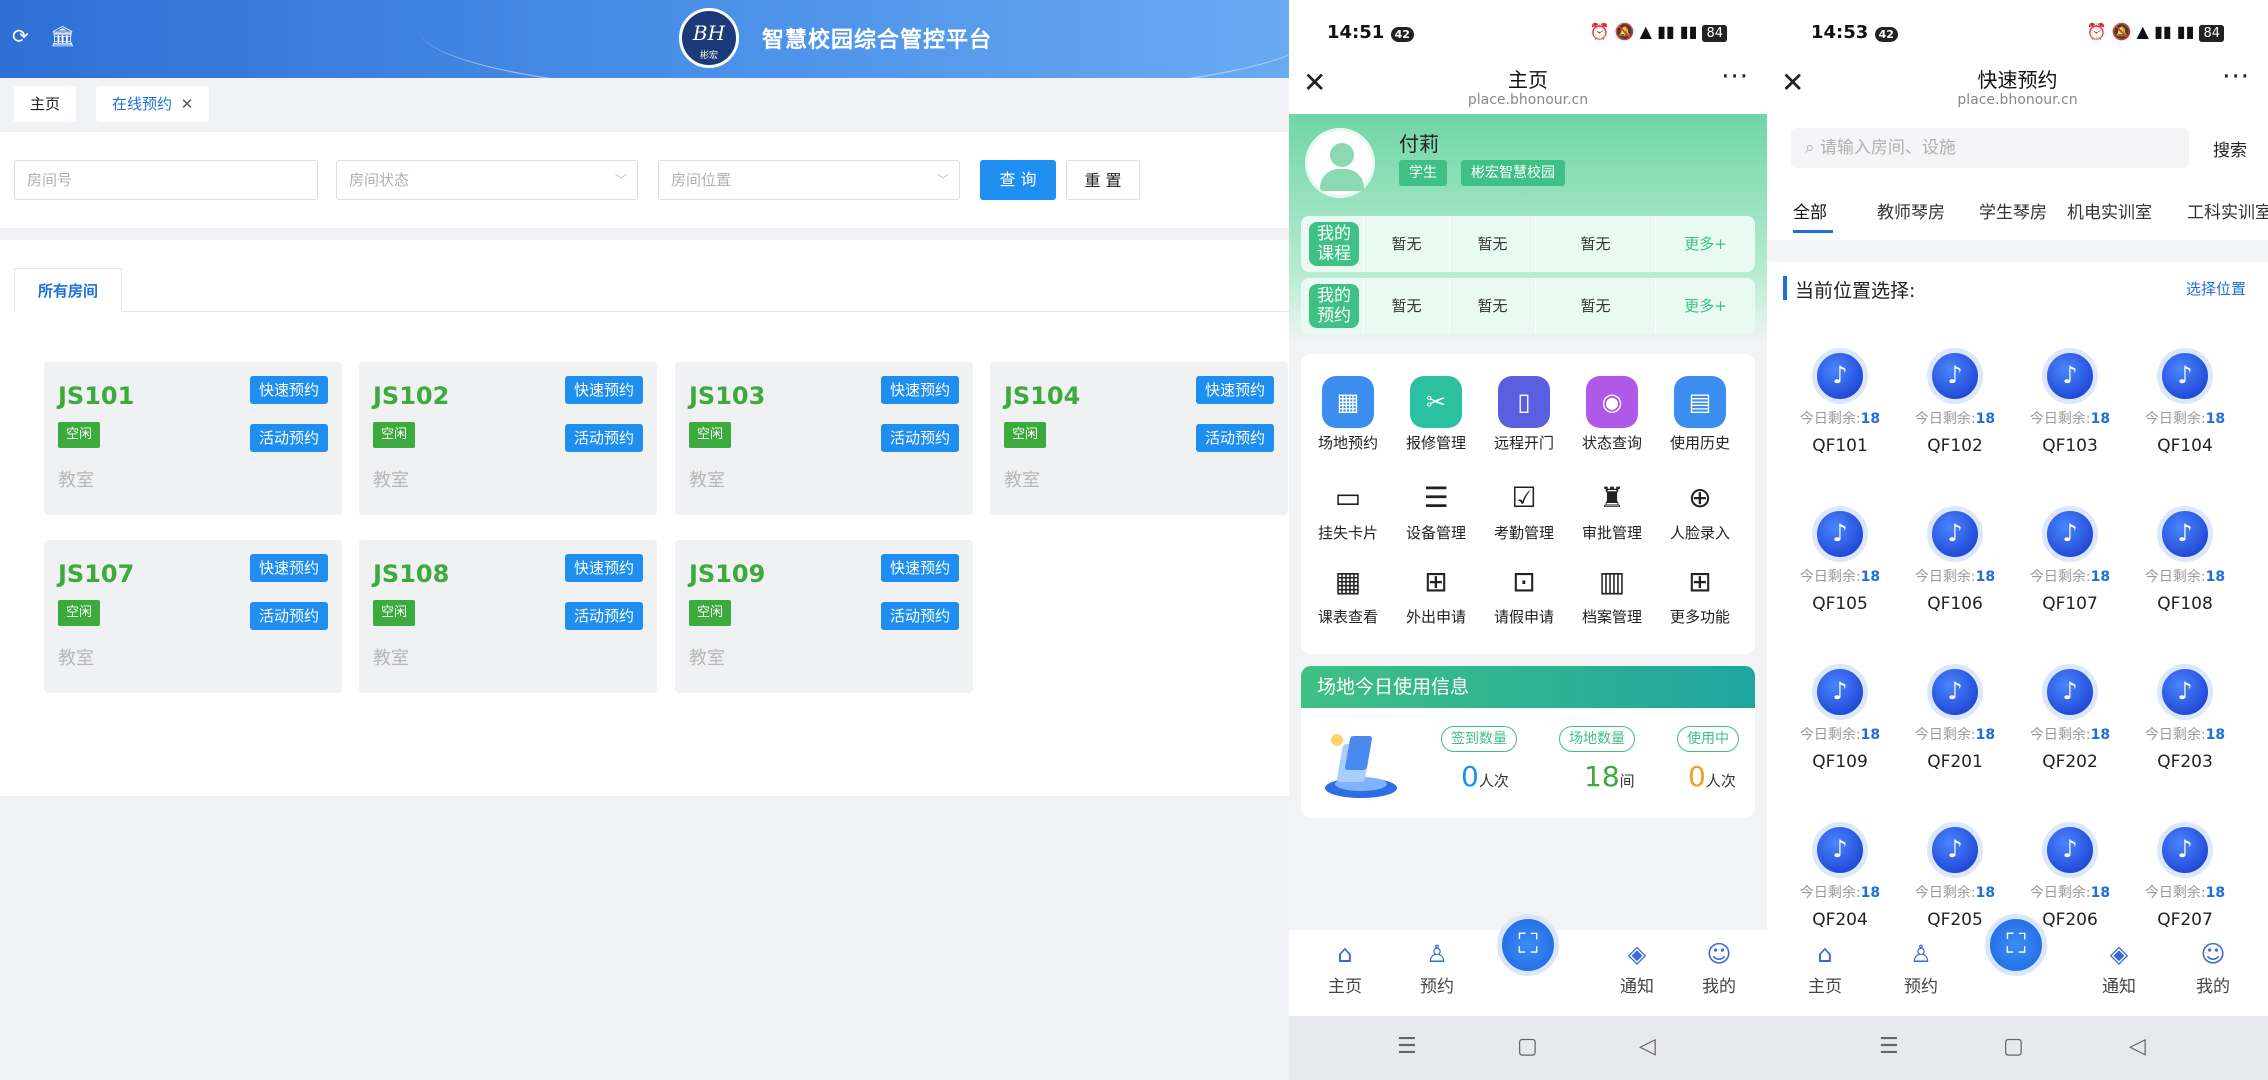  What do you see at coordinates (1524, 594) in the screenshot?
I see `grid-item-leave: ⊡ 请假申请` at bounding box center [1524, 594].